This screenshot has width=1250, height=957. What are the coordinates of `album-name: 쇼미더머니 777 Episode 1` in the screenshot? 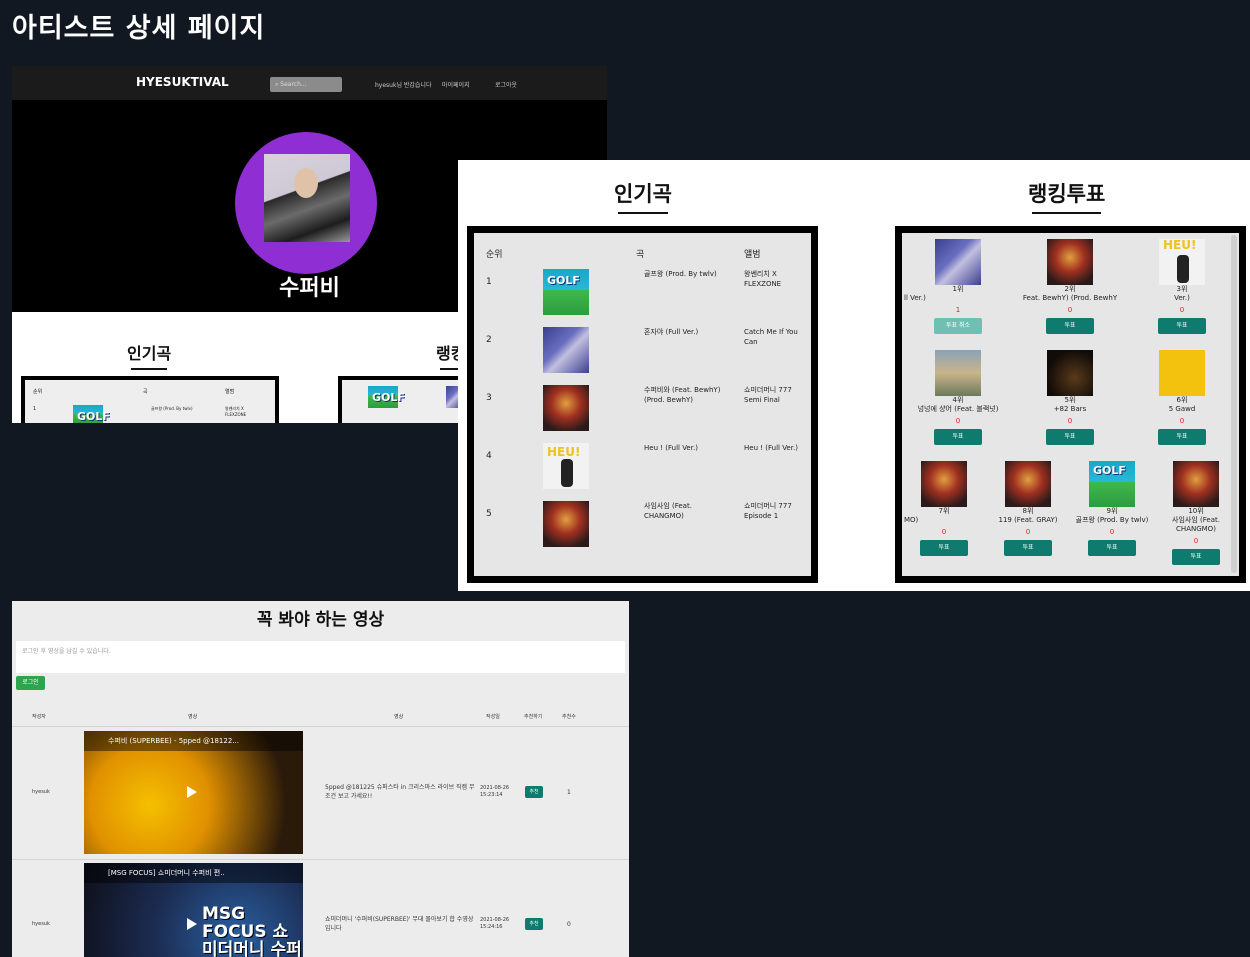 It's located at (768, 511).